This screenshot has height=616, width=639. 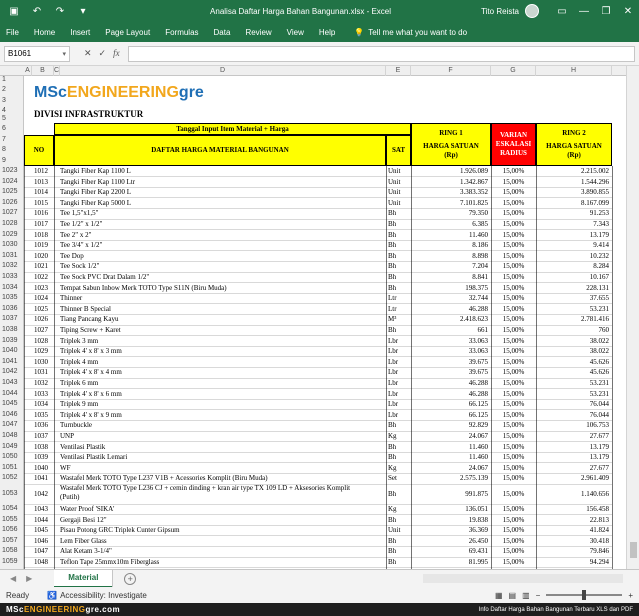 What do you see at coordinates (223, 362) in the screenshot?
I see `cell-material-name: Triplek 4 mm` at bounding box center [223, 362].